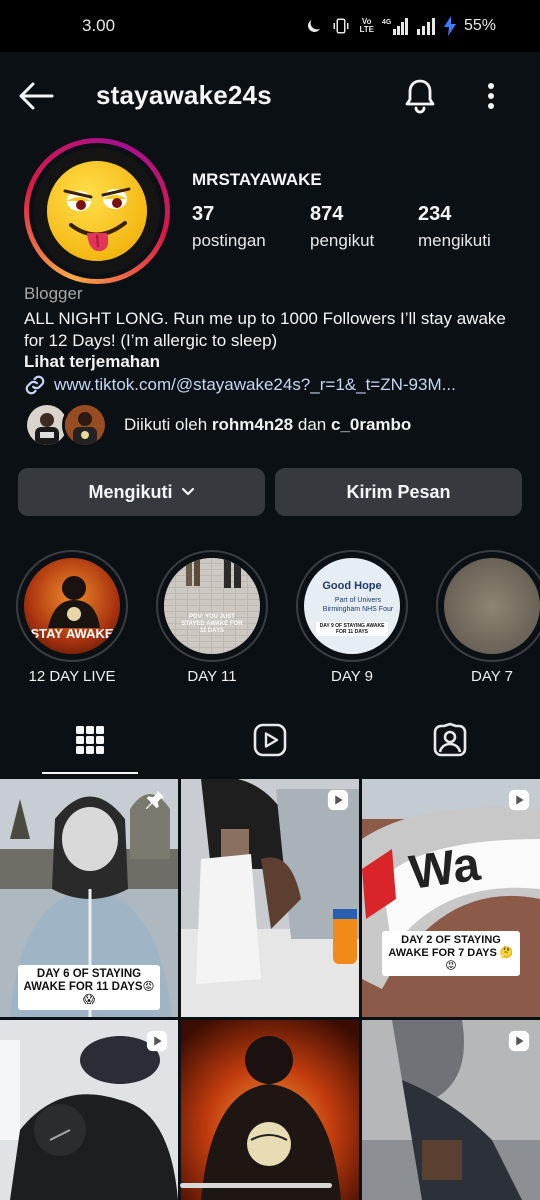 The width and height of the screenshot is (540, 1200). Describe the element at coordinates (89, 987) in the screenshot. I see `post-caption: DAY 6 OF STAYING AWAKE FOR 11 DAYS😡😱` at that location.